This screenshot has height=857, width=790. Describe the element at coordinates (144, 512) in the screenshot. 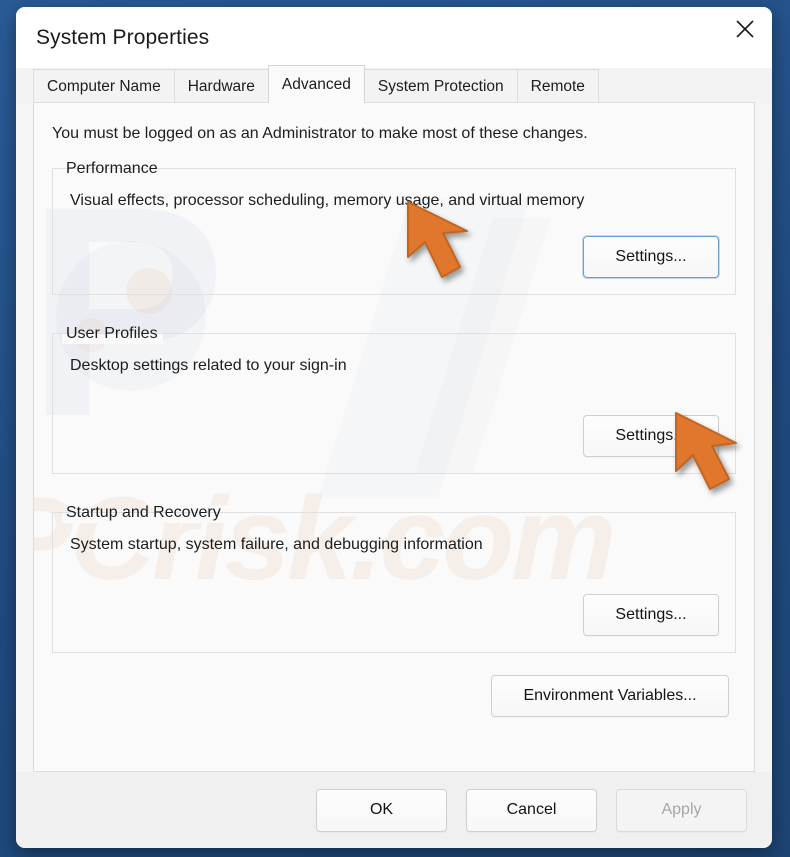

I see `group-title-startup-recovery: Startup and Recovery` at that location.